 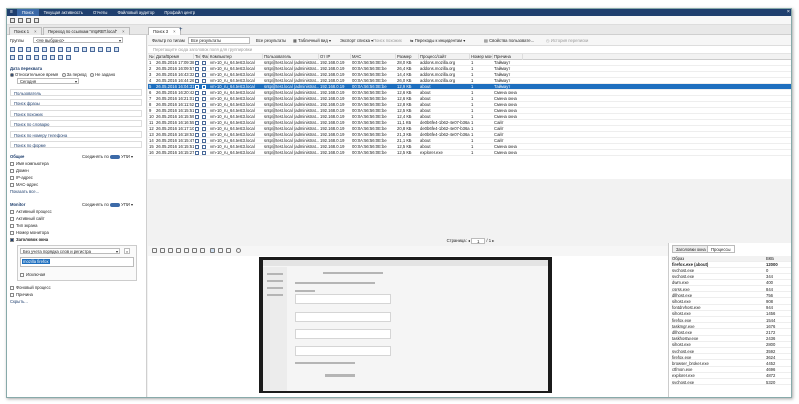 I want to click on section-dictionary-search: Поиск по словарю, so click(x=76, y=123).